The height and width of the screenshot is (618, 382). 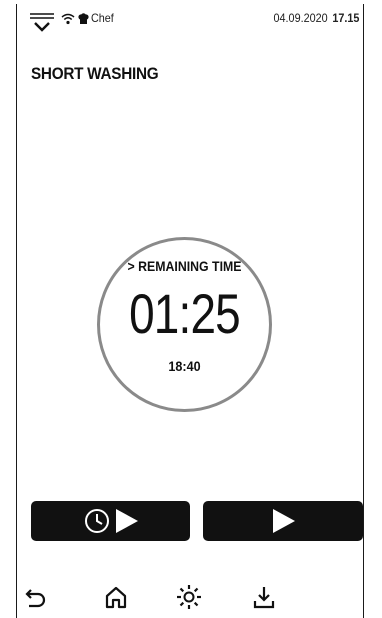 What do you see at coordinates (300, 18) in the screenshot?
I see `date-label: 04.09.2020` at bounding box center [300, 18].